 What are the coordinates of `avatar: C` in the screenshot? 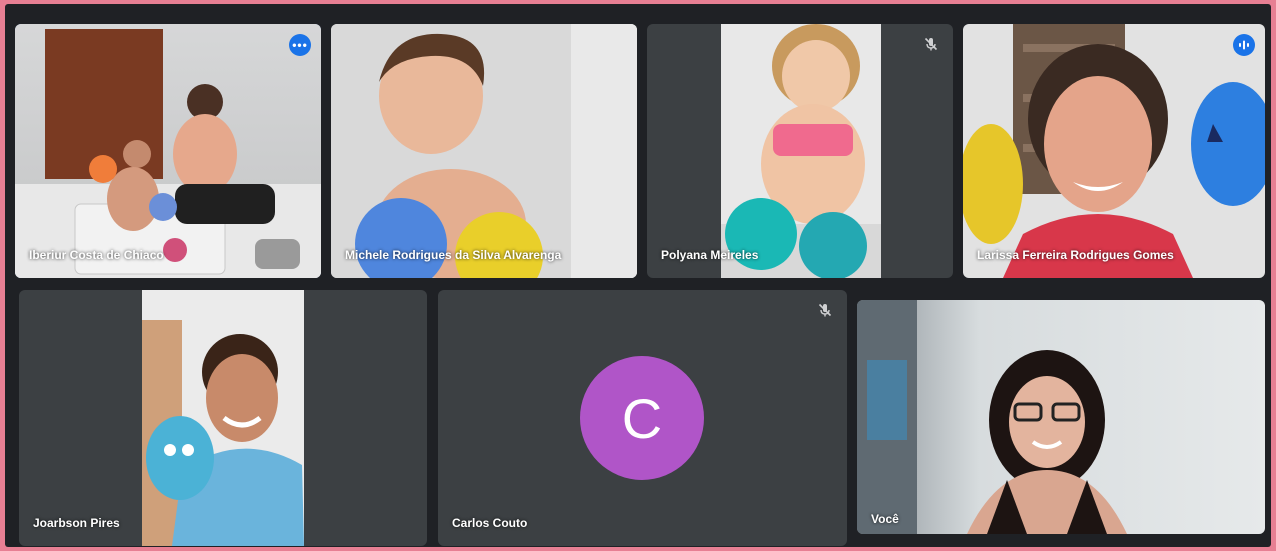 It's located at (642, 418).